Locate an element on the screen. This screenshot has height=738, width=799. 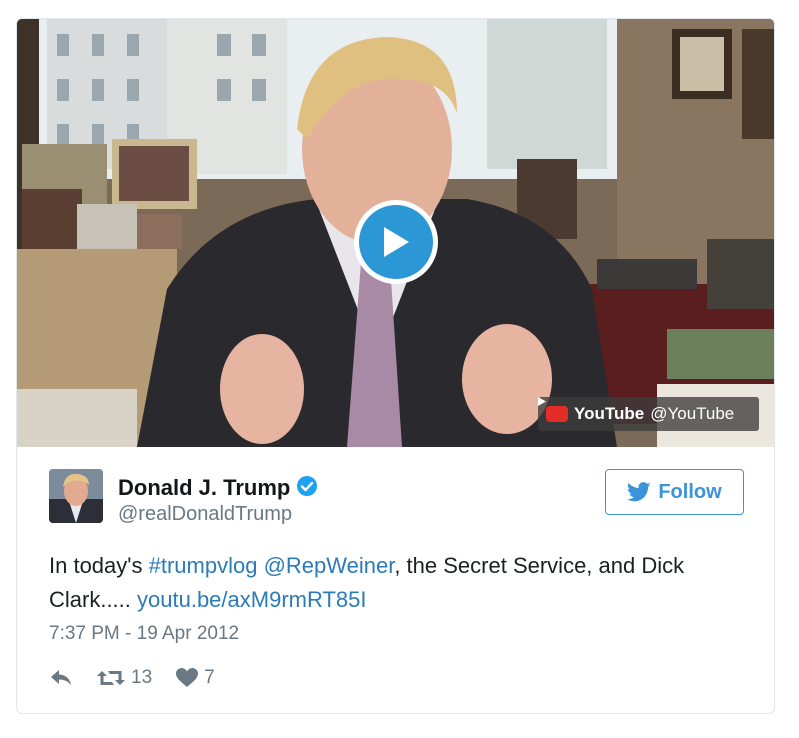
video-source-brand: YouTube is located at coordinates (609, 413).